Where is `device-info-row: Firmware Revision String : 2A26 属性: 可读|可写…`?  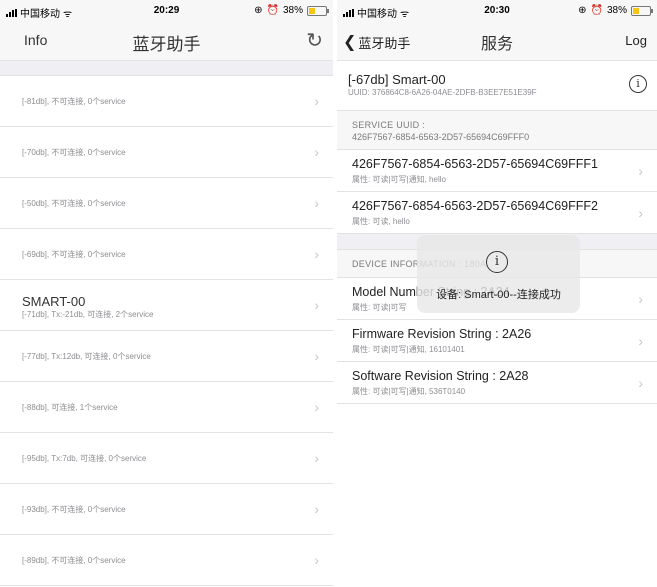 device-info-row: Firmware Revision String : 2A26 属性: 可读|可写… is located at coordinates (497, 341).